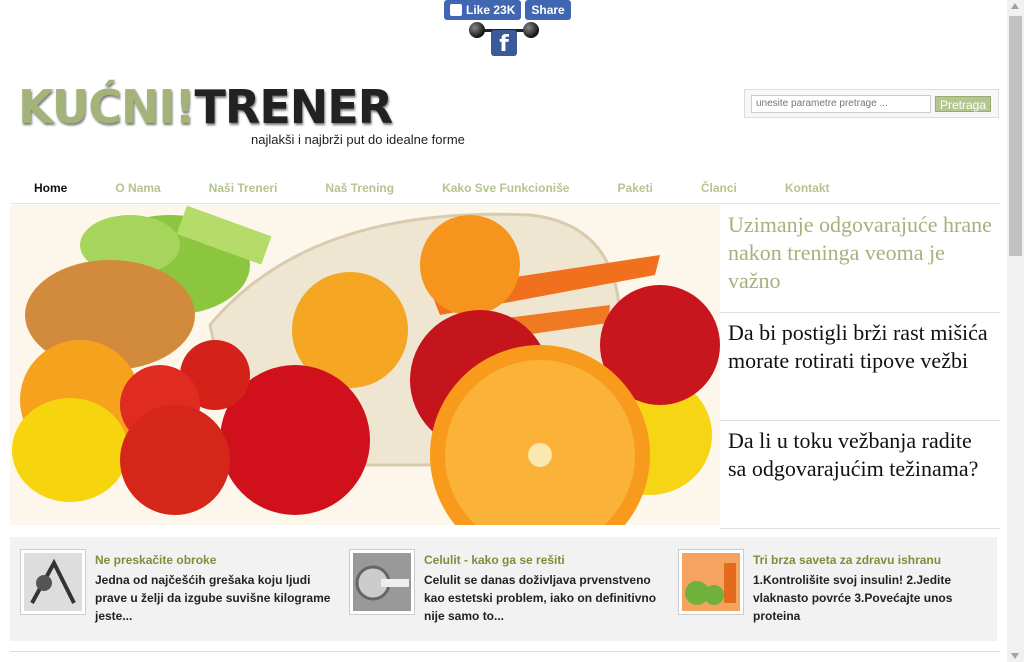  I want to click on logo-part2: TRENER, so click(294, 107).